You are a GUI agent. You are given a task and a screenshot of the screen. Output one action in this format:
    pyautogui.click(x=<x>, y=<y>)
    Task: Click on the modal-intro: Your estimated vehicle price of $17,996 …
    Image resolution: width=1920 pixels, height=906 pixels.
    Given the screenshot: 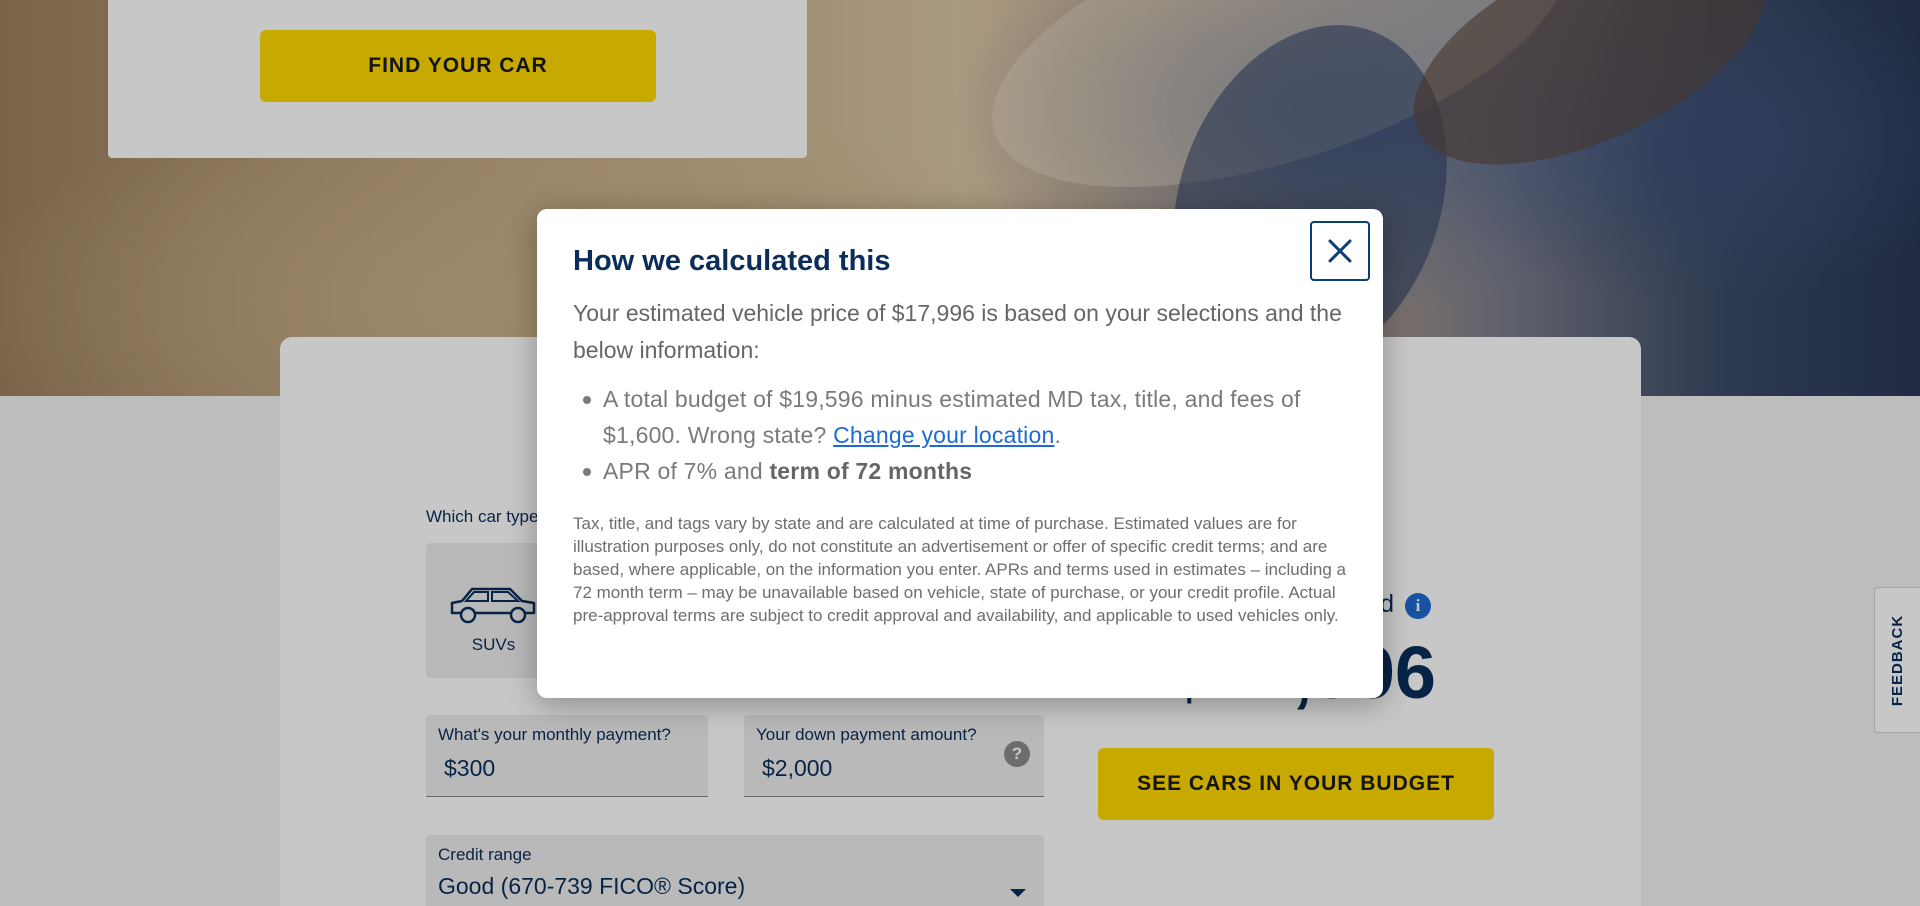 What is the action you would take?
    pyautogui.click(x=957, y=331)
    